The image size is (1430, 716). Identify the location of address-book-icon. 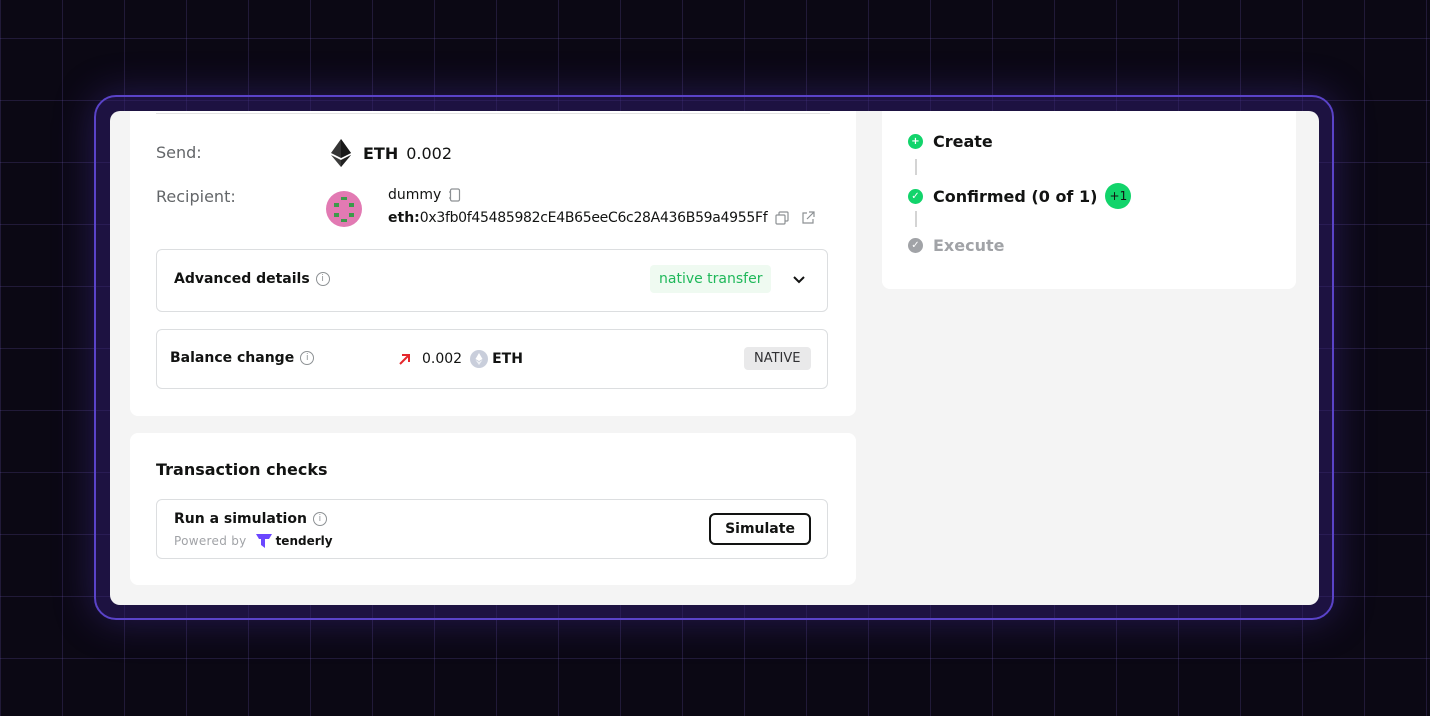
(455, 195).